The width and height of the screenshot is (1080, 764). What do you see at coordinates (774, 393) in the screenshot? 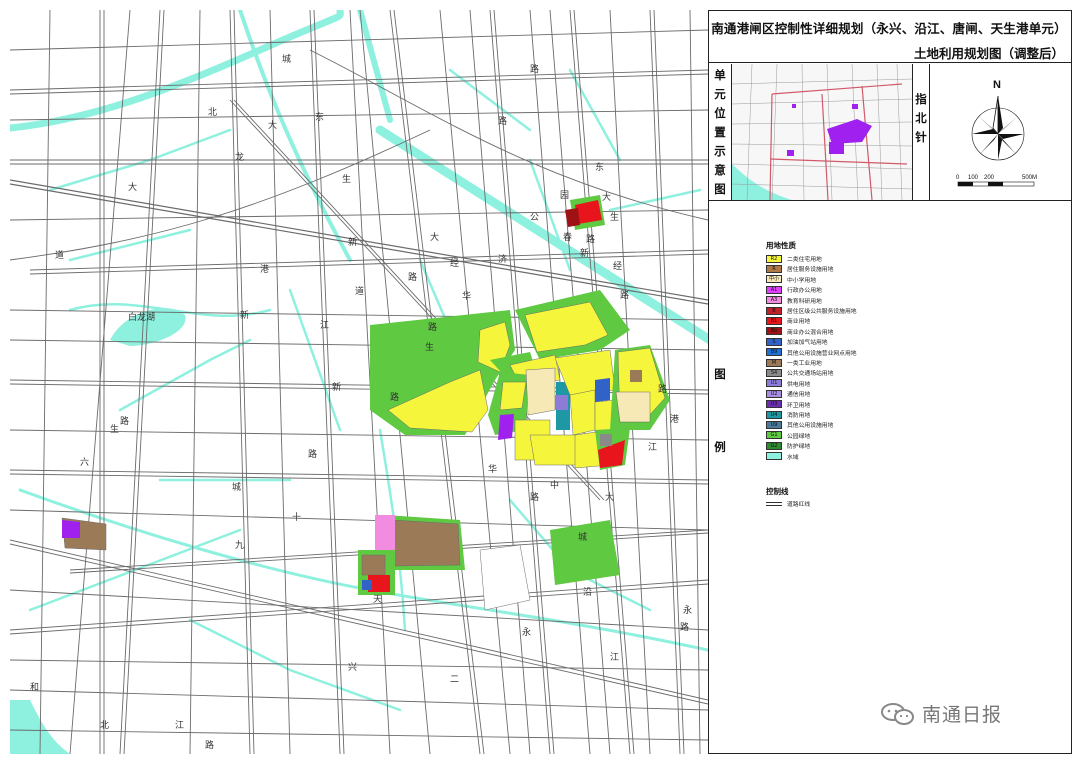
I see `legend-swatch: U2` at bounding box center [774, 393].